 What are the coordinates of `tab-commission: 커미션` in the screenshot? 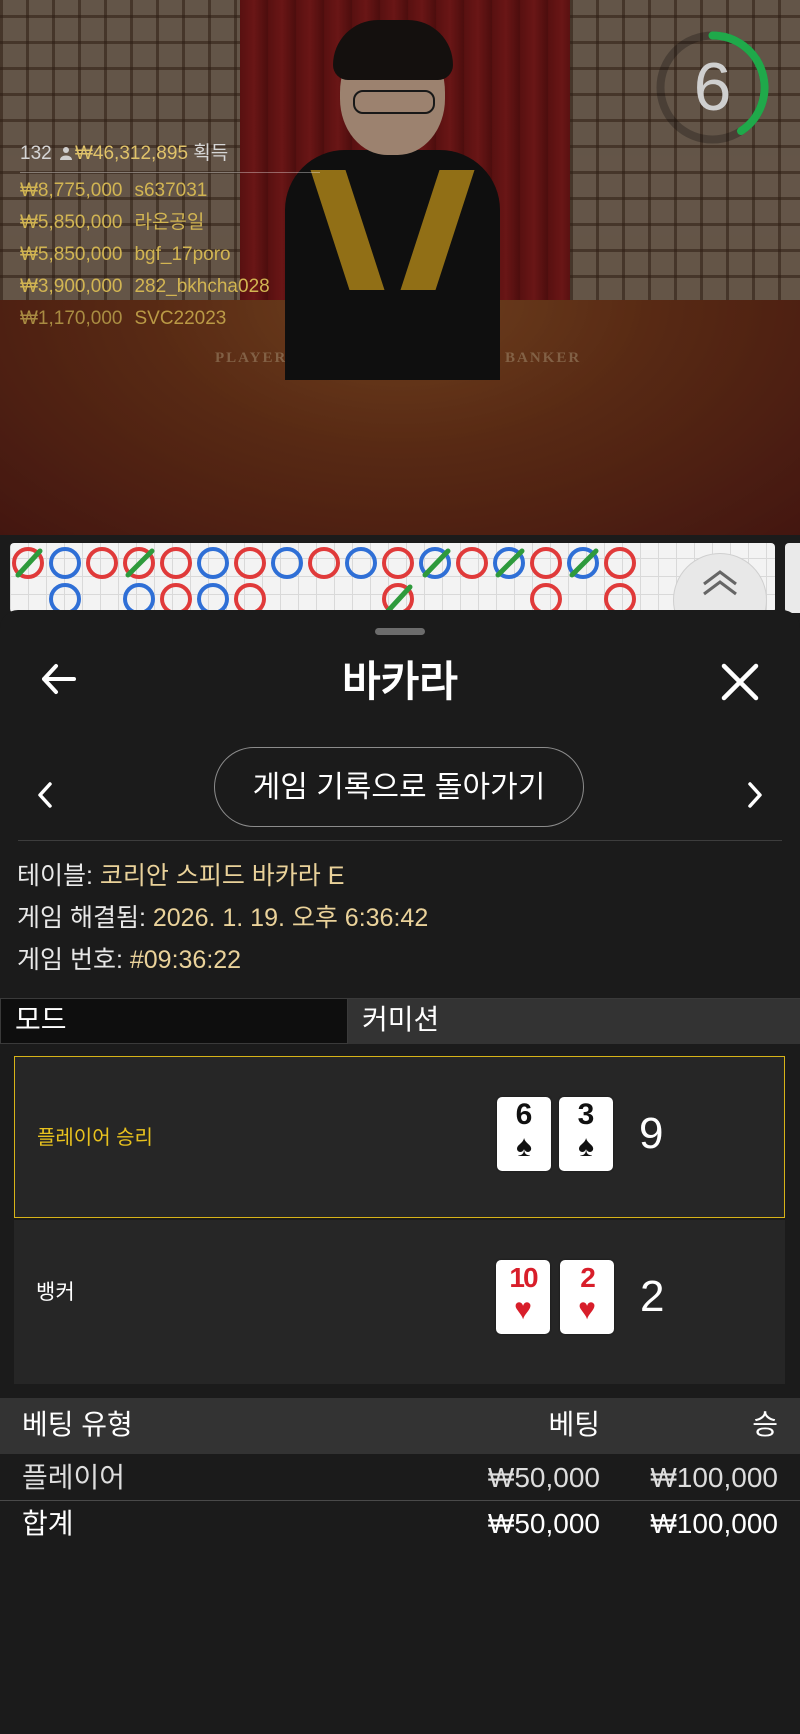 It's located at (574, 1021).